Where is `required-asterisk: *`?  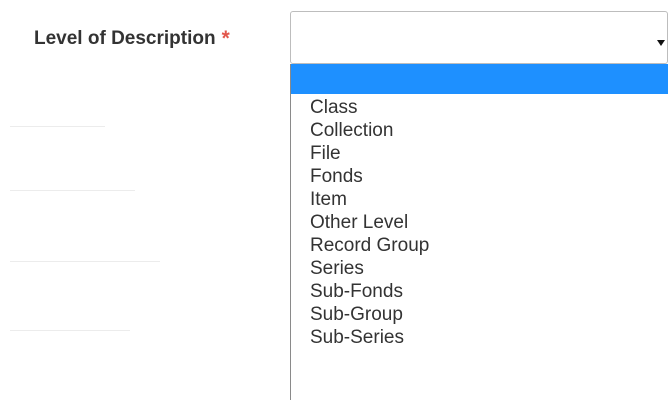 required-asterisk: * is located at coordinates (225, 38).